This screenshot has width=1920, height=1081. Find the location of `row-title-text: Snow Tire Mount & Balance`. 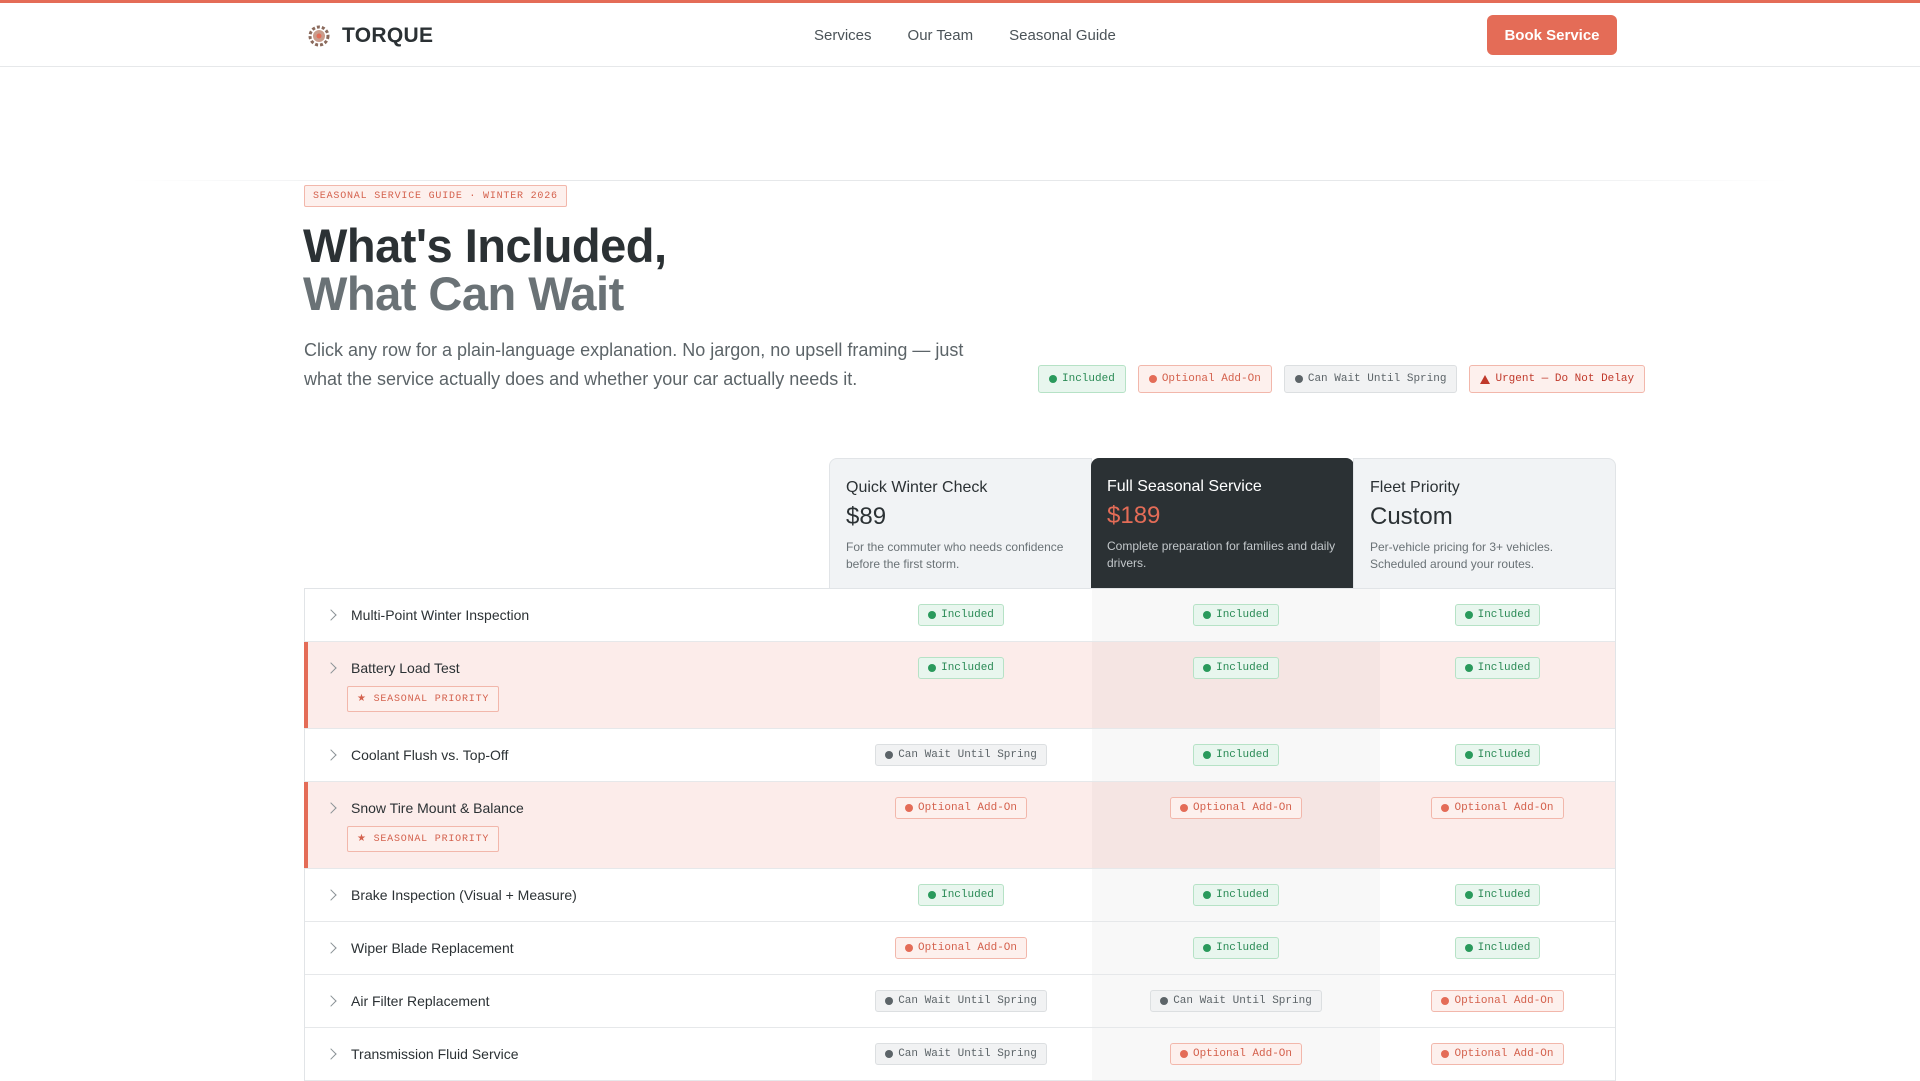

row-title-text: Snow Tire Mount & Balance is located at coordinates (437, 808).